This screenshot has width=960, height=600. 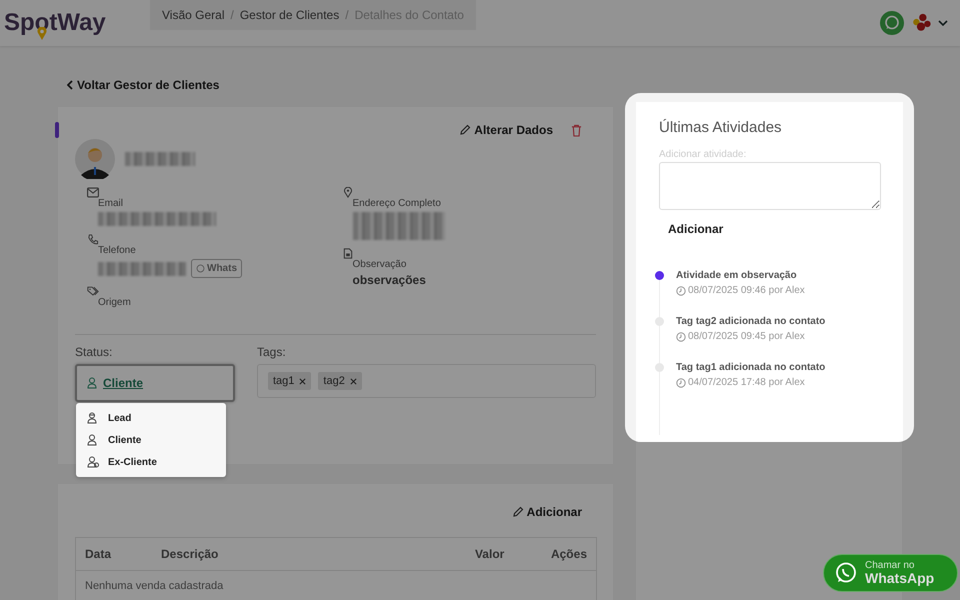 I want to click on activity-meta: 08/07/2025 09:45 por Alex, so click(x=746, y=336).